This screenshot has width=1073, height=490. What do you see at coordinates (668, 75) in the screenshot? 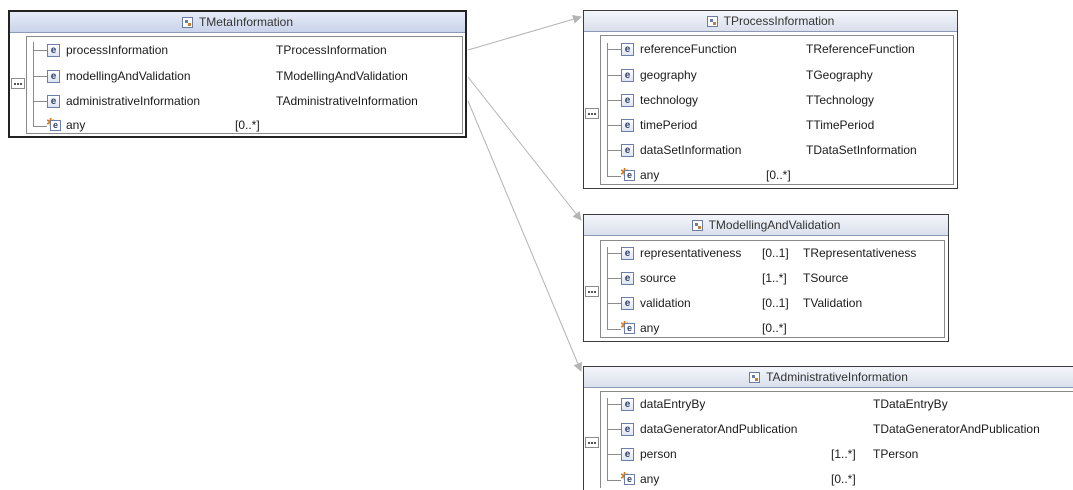
I see `element-name: geography` at bounding box center [668, 75].